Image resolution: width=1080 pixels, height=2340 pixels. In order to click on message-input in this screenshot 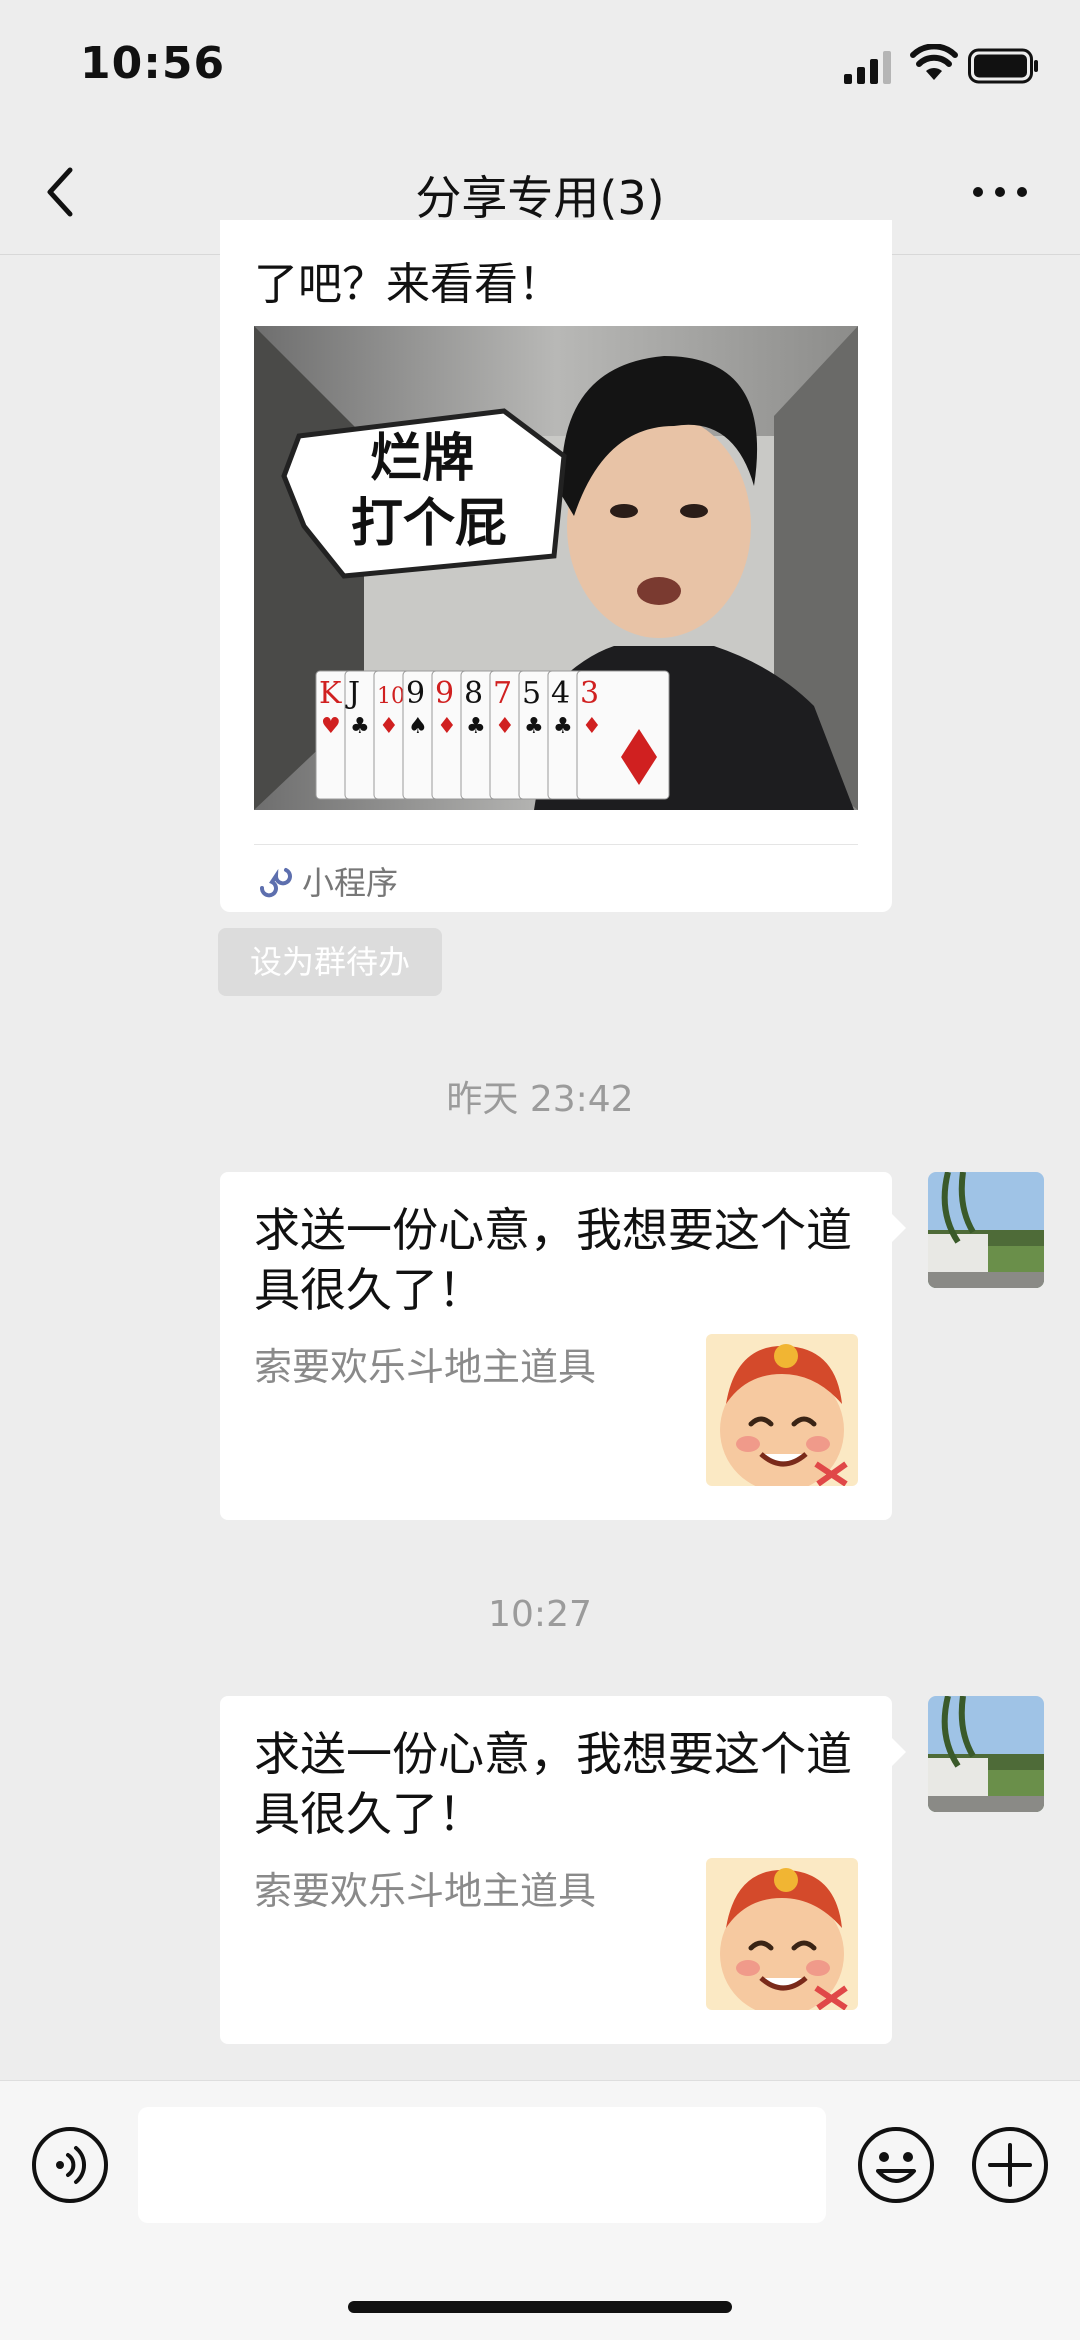, I will do `click(482, 2165)`.